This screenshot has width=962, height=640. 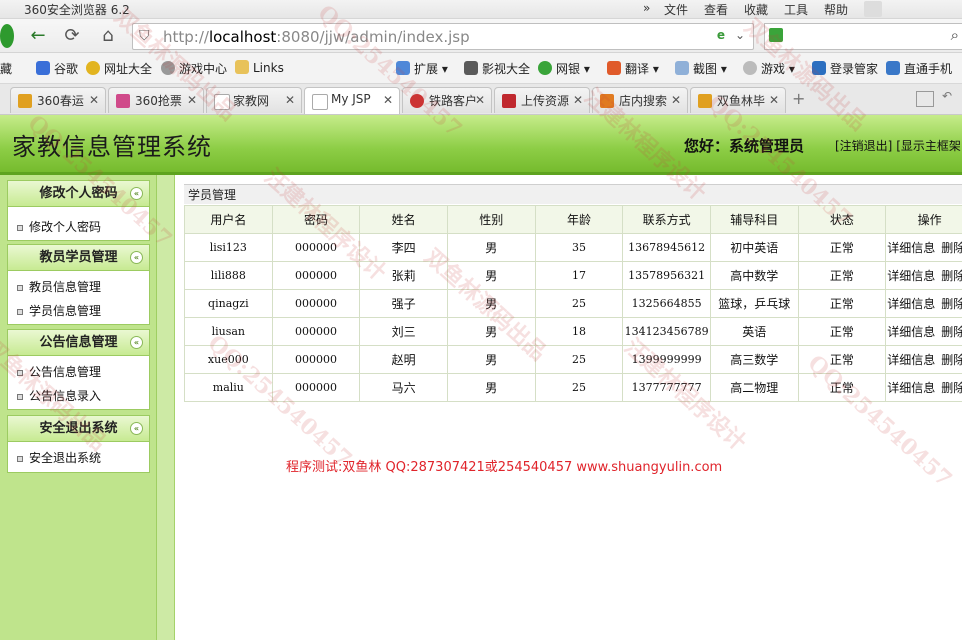 What do you see at coordinates (403, 219) in the screenshot?
I see `col-name: 姓名` at bounding box center [403, 219].